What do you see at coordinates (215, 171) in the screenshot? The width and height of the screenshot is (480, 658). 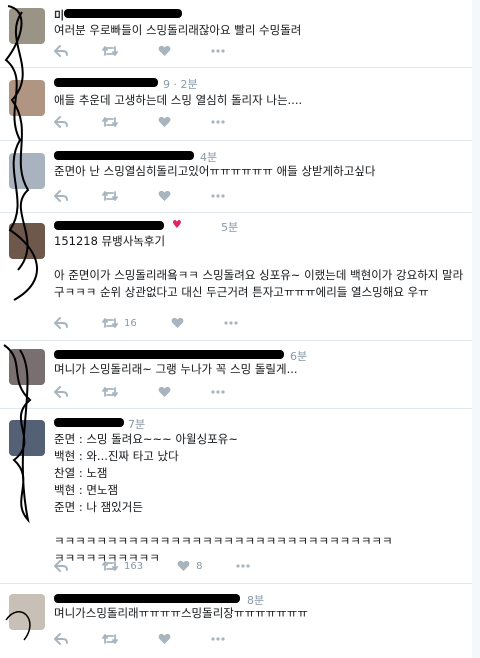 I see `tweet-text: 준면아 난 스밍열심히돌리고있어ㅠㅠㅠㅠㅠㅠ 애들 상받게하고싶다` at bounding box center [215, 171].